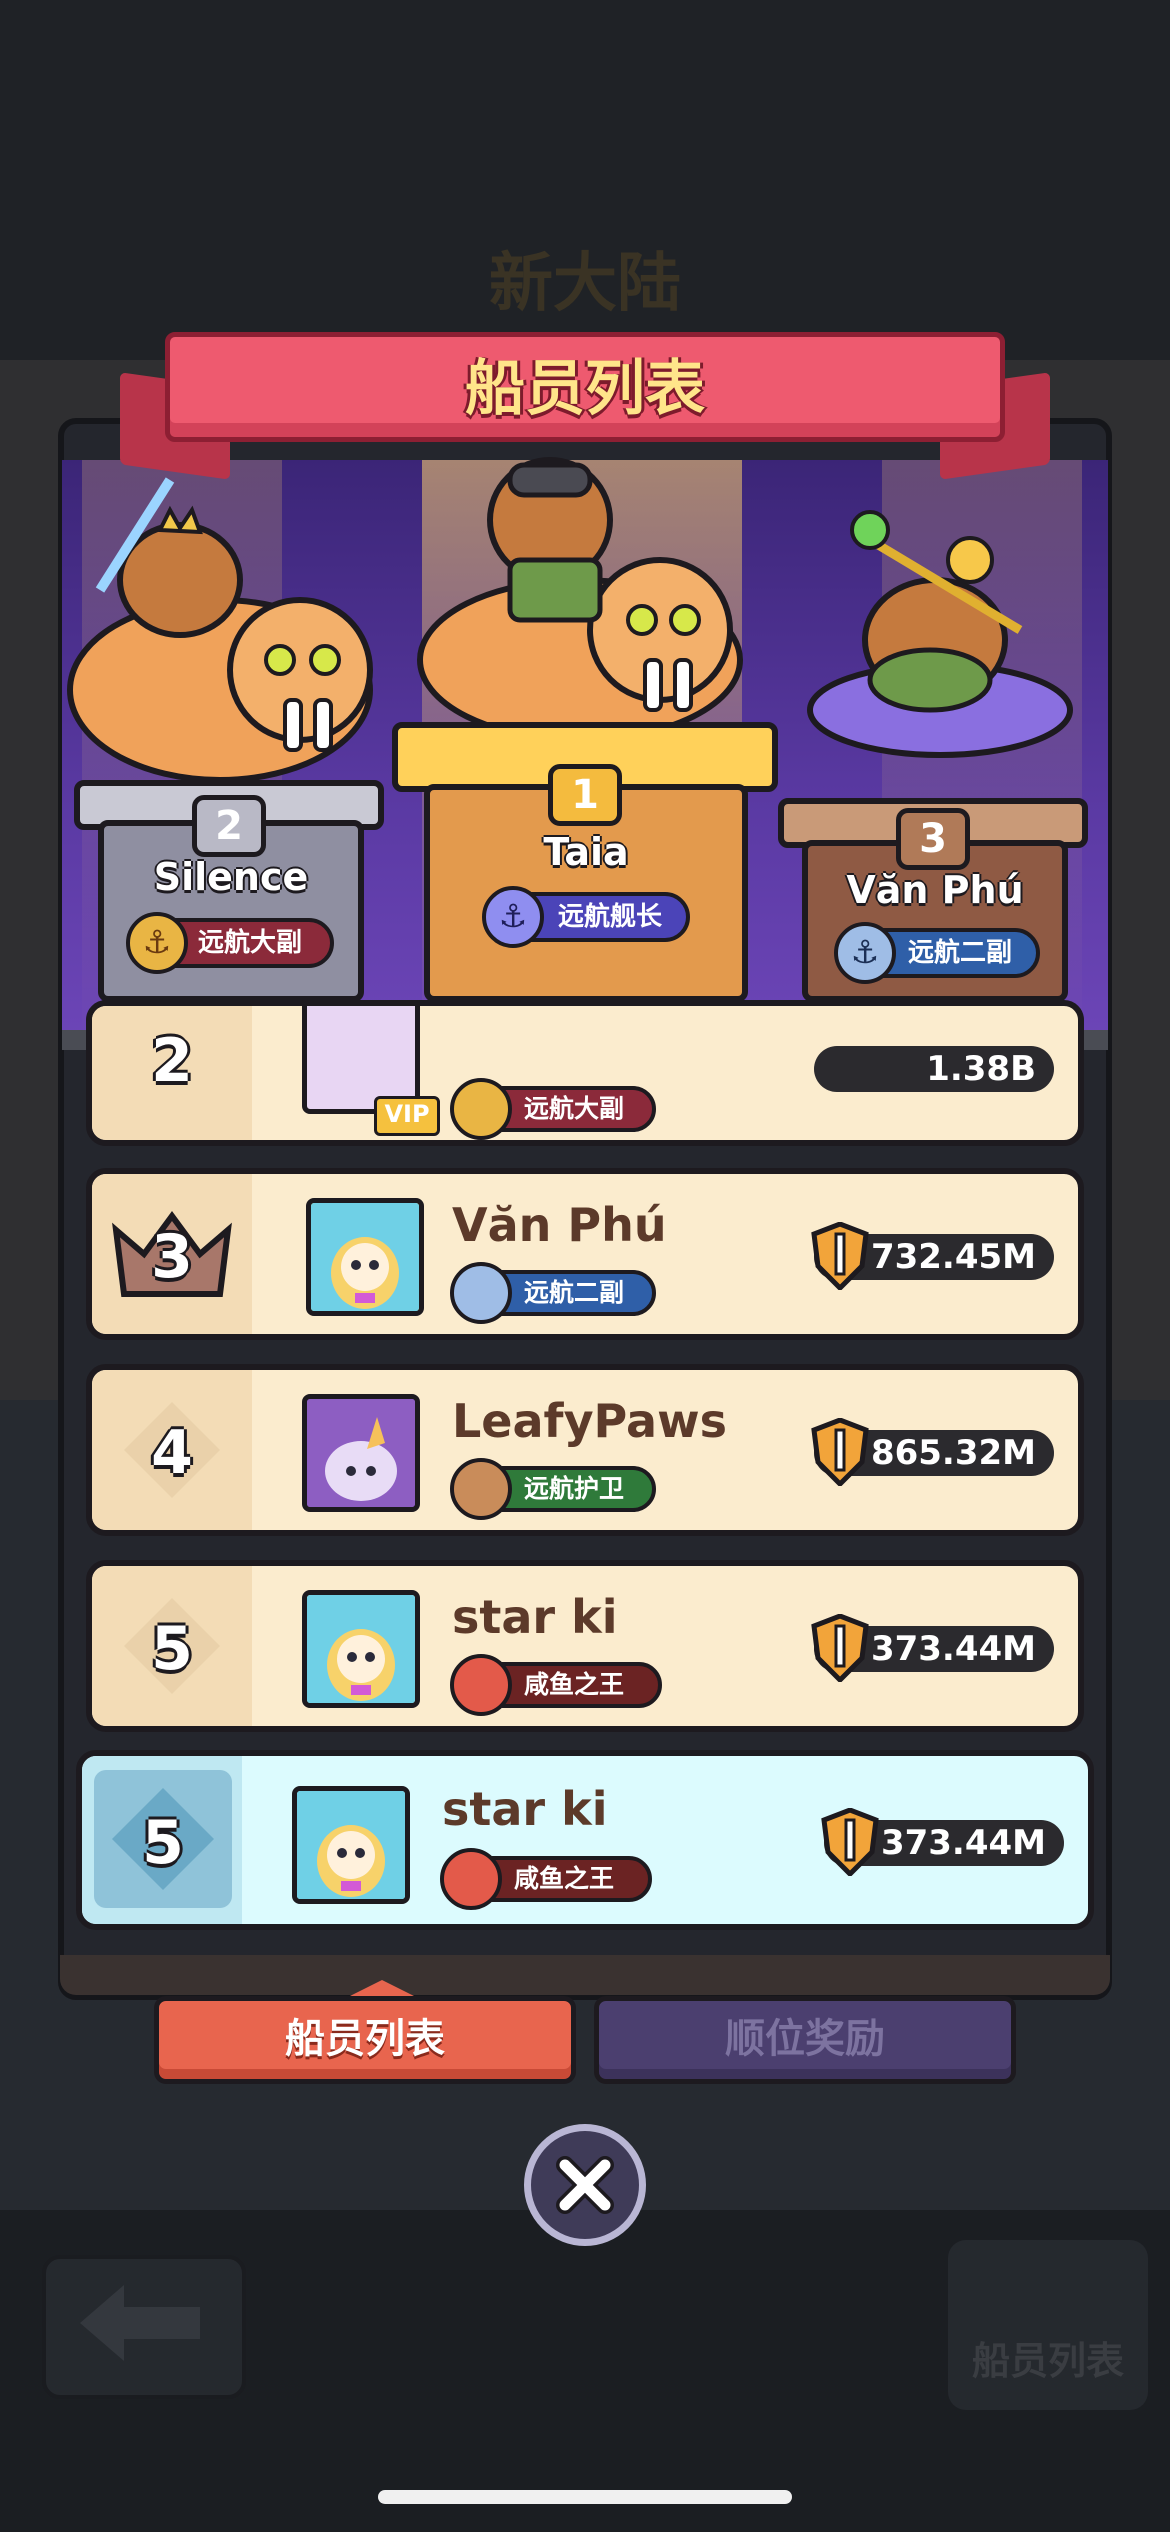  Describe the element at coordinates (1047, 2361) in the screenshot. I see `background-crew-label: 船员列表` at that location.